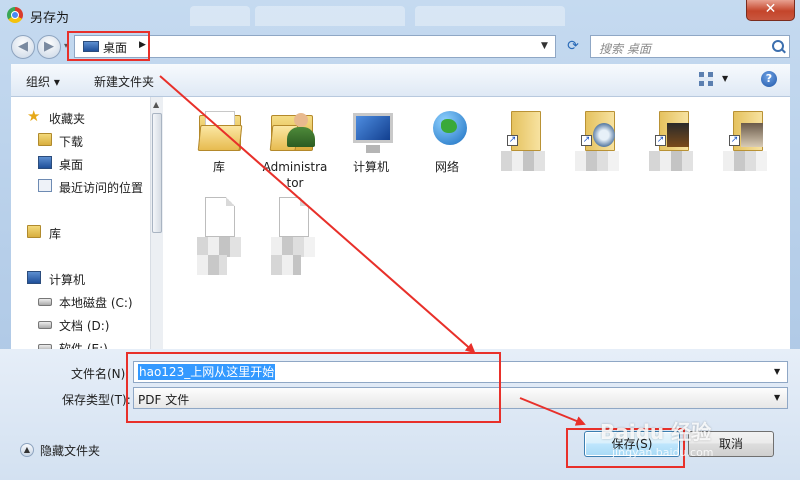 The image size is (800, 480). What do you see at coordinates (663, 452) in the screenshot?
I see `watermark-url: jingyan.baidu.com` at bounding box center [663, 452].